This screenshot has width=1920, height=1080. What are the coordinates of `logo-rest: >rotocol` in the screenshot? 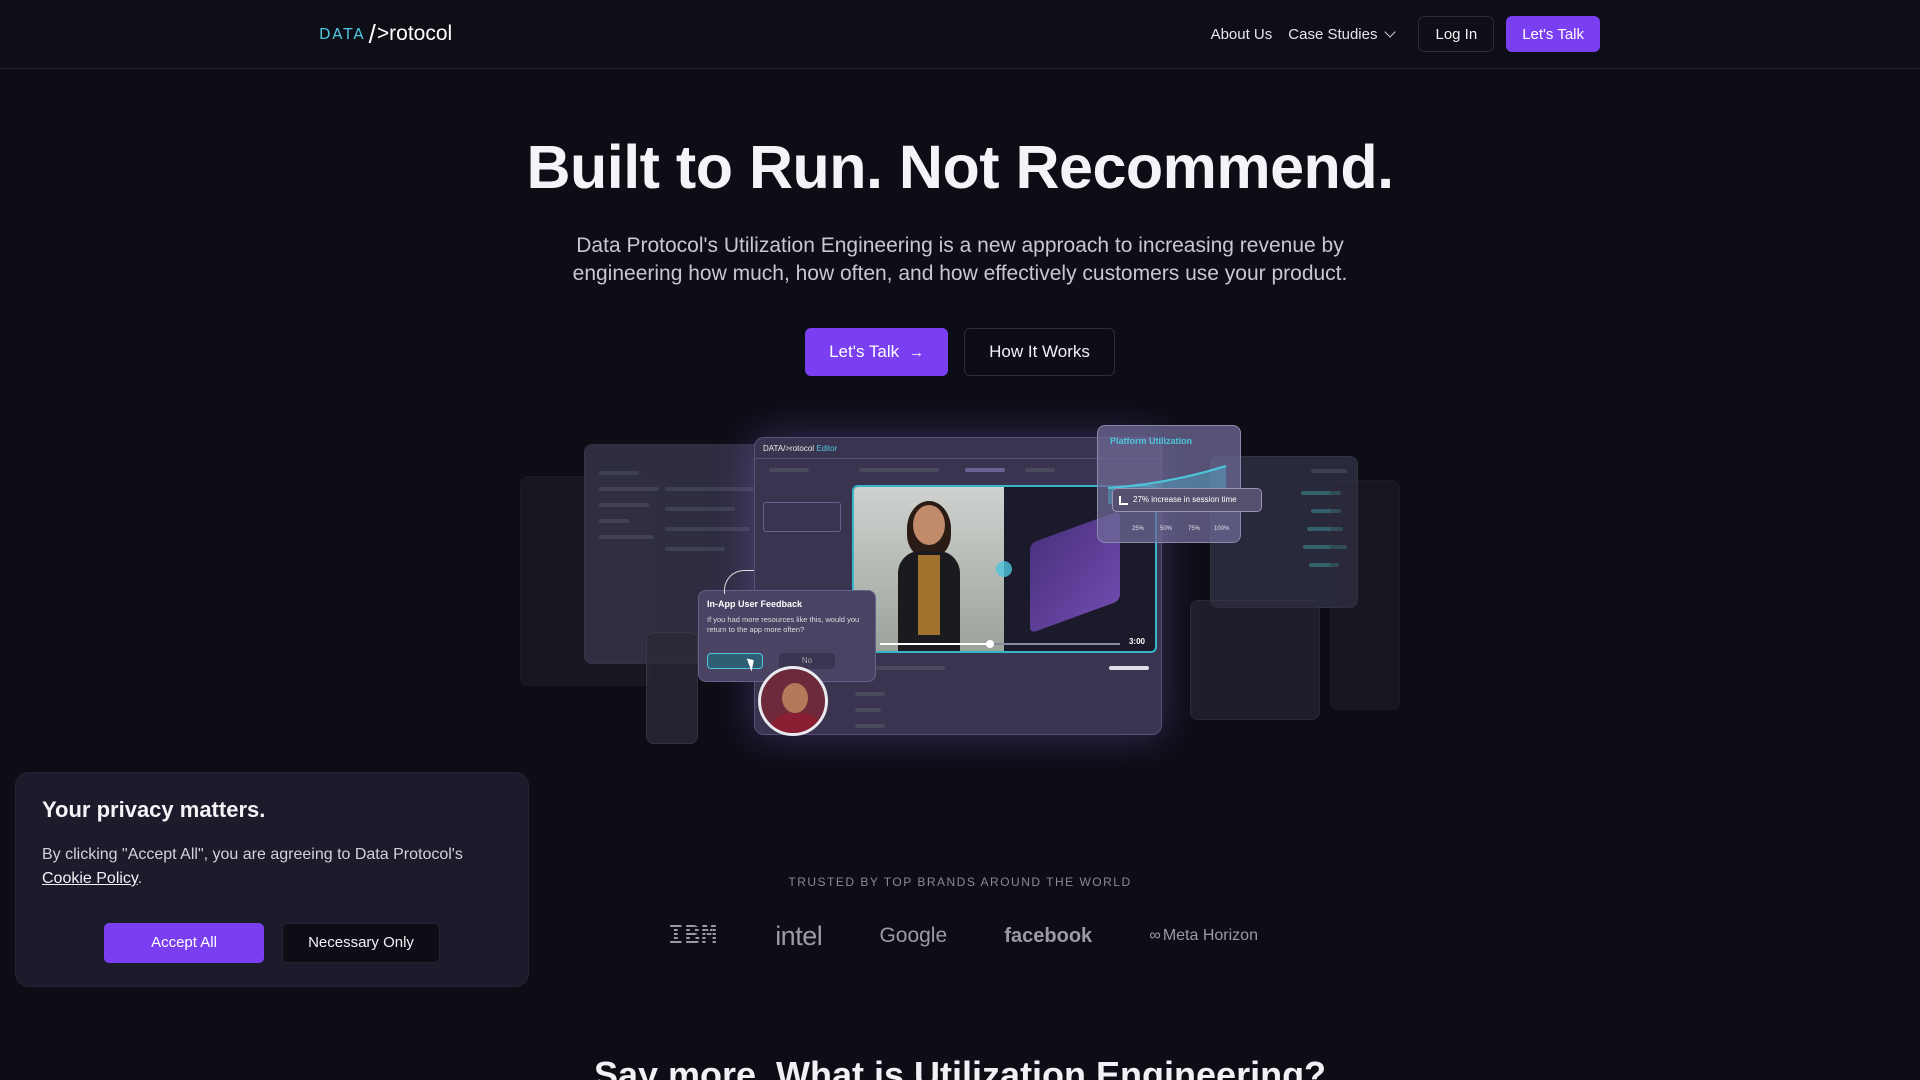 It's located at (414, 33).